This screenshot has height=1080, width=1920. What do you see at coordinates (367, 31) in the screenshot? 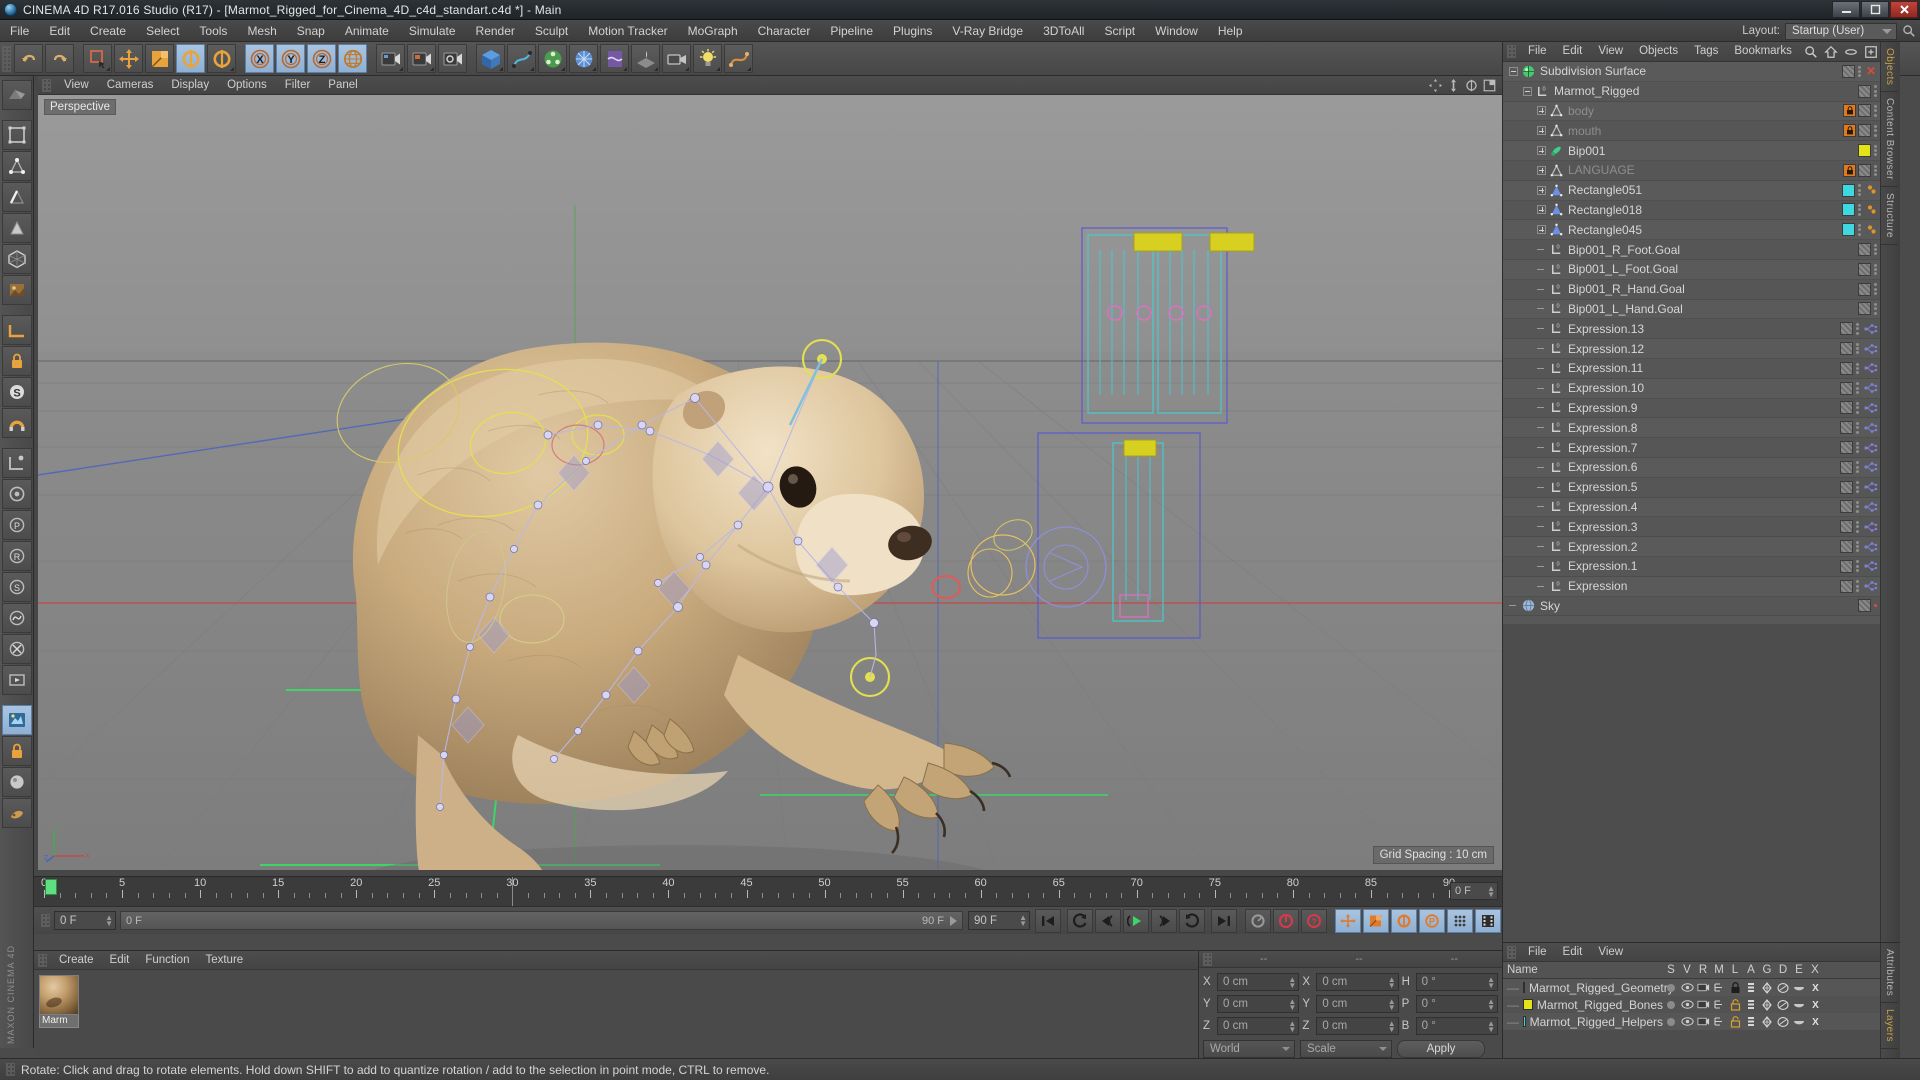
I see `menu-item-animate: Animate` at bounding box center [367, 31].